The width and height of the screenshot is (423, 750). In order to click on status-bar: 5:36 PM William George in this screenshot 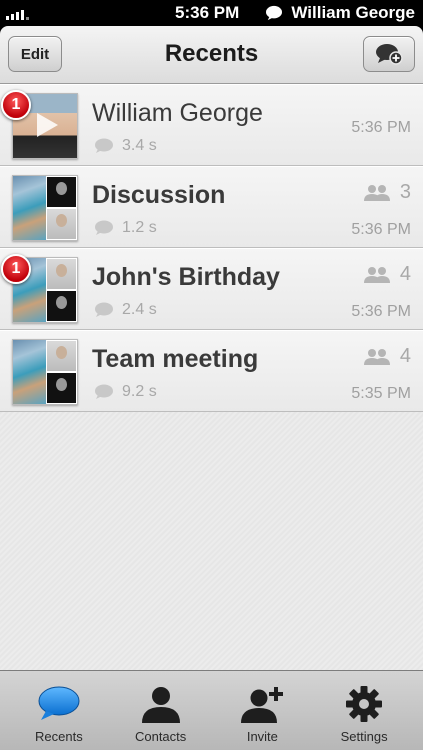, I will do `click(211, 13)`.